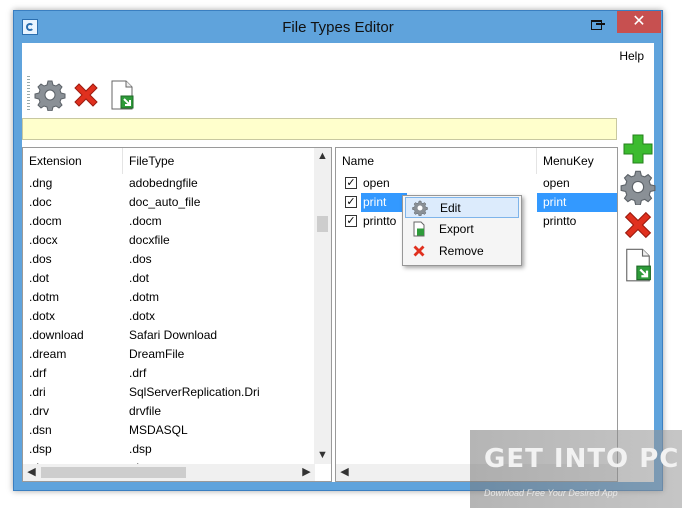 The width and height of the screenshot is (682, 508). I want to click on maximize-button, so click(596, 25).